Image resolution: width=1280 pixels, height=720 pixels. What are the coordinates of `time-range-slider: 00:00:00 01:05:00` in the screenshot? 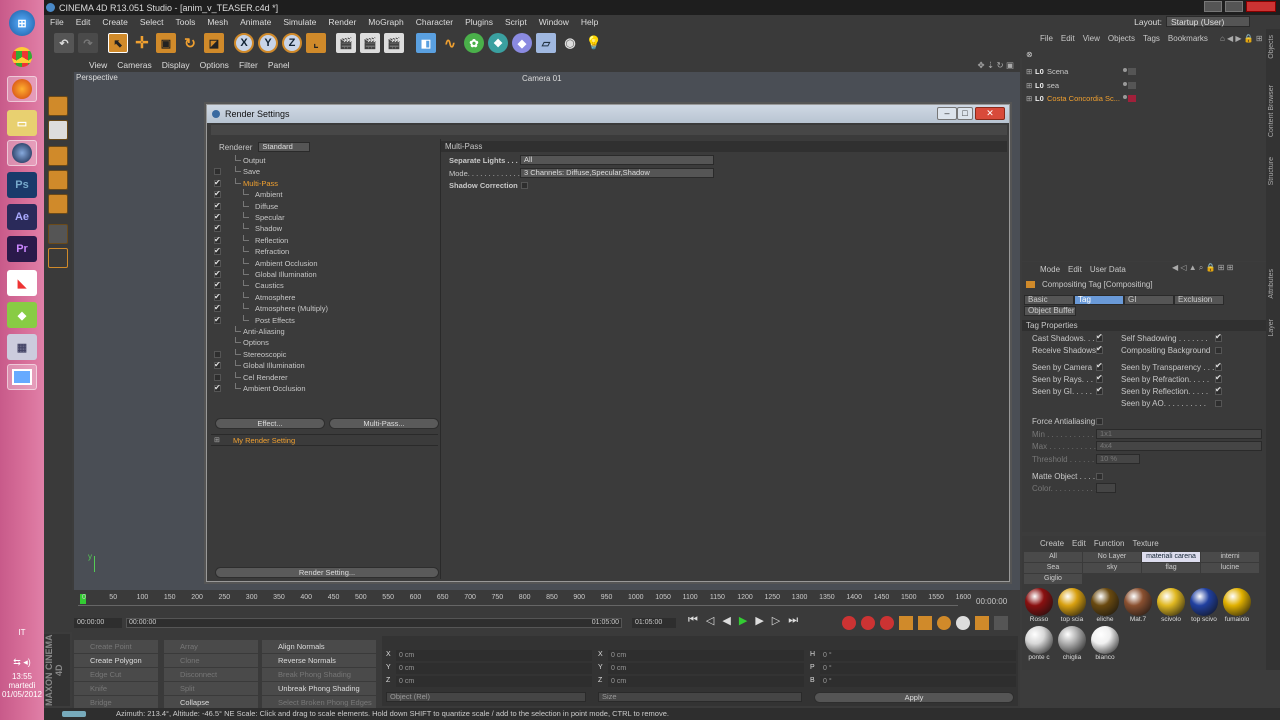 It's located at (374, 623).